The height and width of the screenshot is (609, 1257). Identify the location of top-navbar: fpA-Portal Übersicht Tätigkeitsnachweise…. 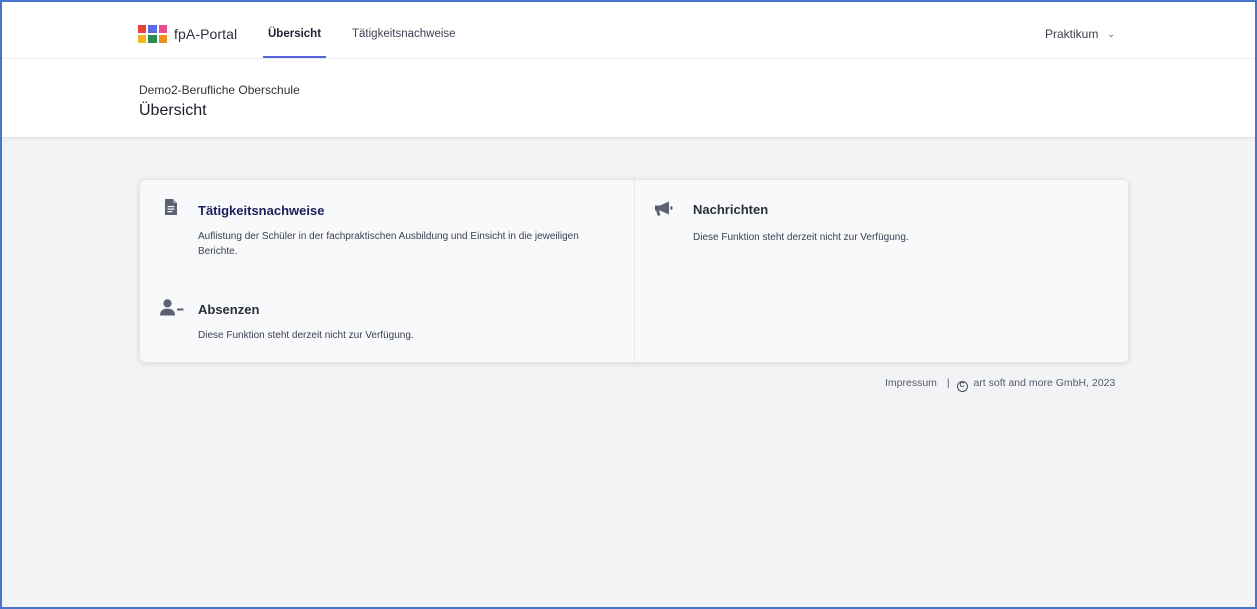
(628, 30).